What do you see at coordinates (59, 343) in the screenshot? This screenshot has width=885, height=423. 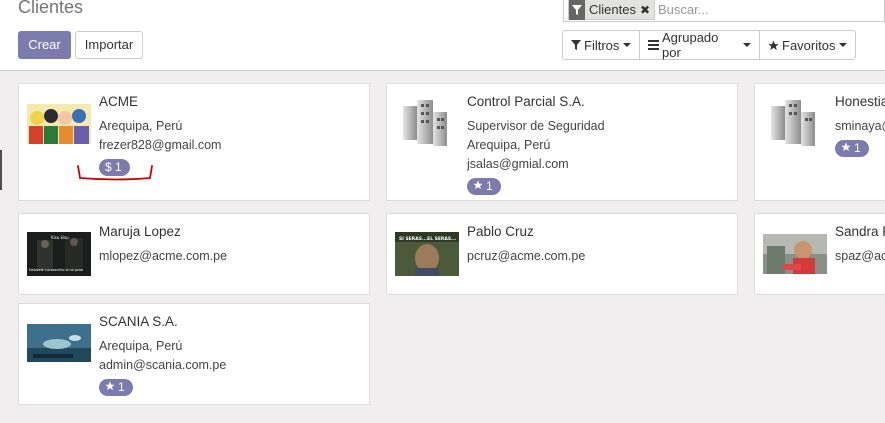 I see `underwater-image` at bounding box center [59, 343].